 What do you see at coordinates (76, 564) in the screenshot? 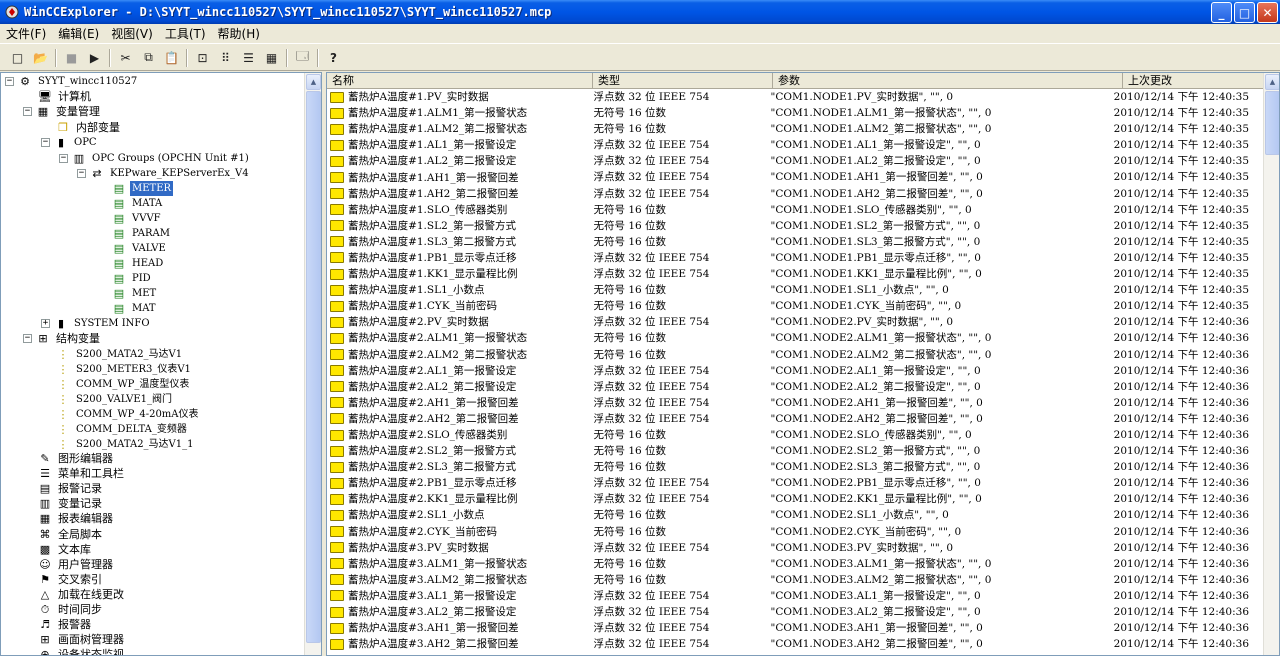
I see `tree-item-editor: ☺ 用户管理器` at bounding box center [76, 564].